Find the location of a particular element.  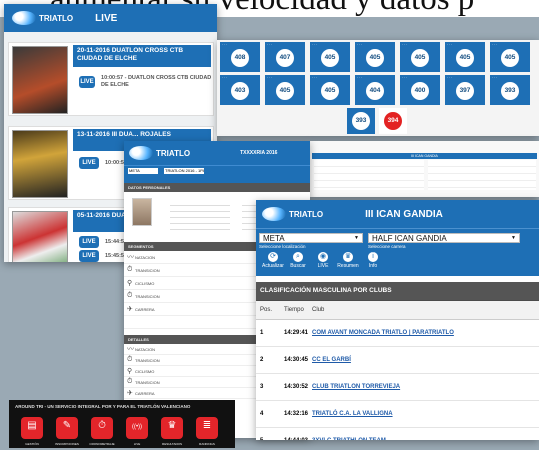

position-cell: 4 is located at coordinates (262, 414).